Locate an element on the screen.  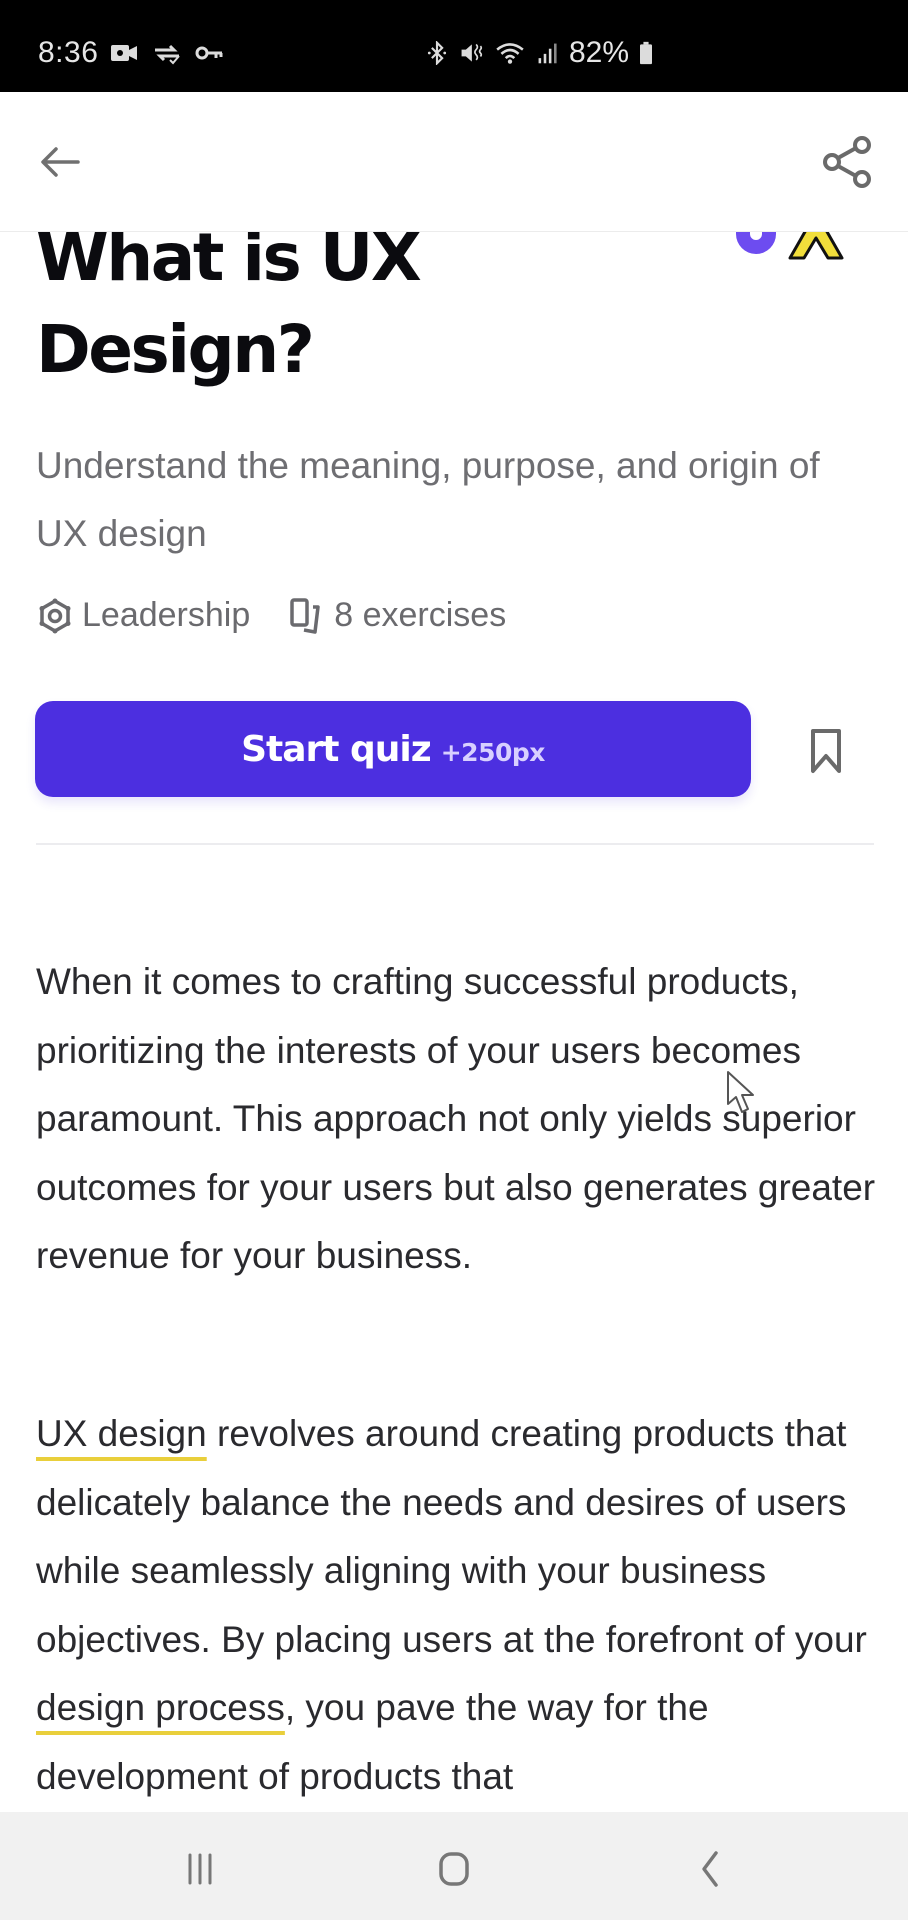
hexagon-gear-icon is located at coordinates (55, 616).